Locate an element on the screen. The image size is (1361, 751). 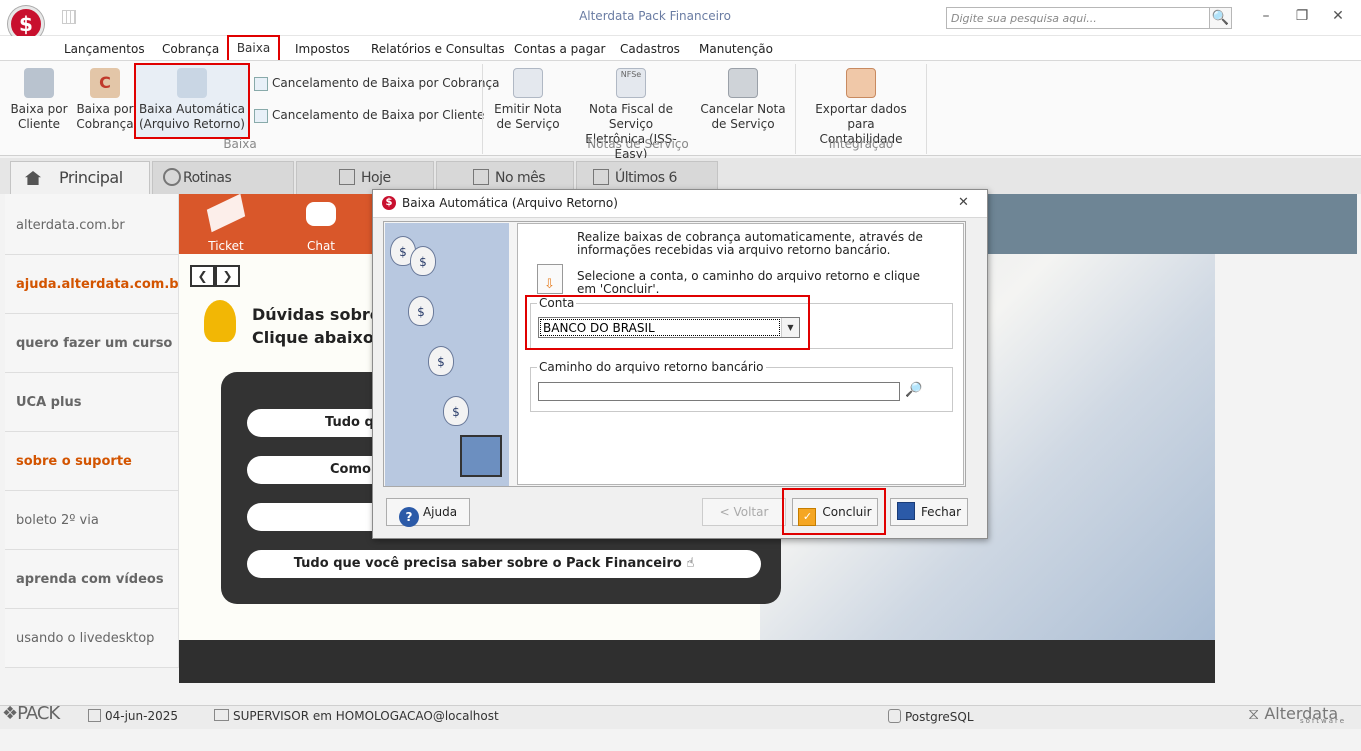
cancel-cobranca-icon is located at coordinates (261, 83).